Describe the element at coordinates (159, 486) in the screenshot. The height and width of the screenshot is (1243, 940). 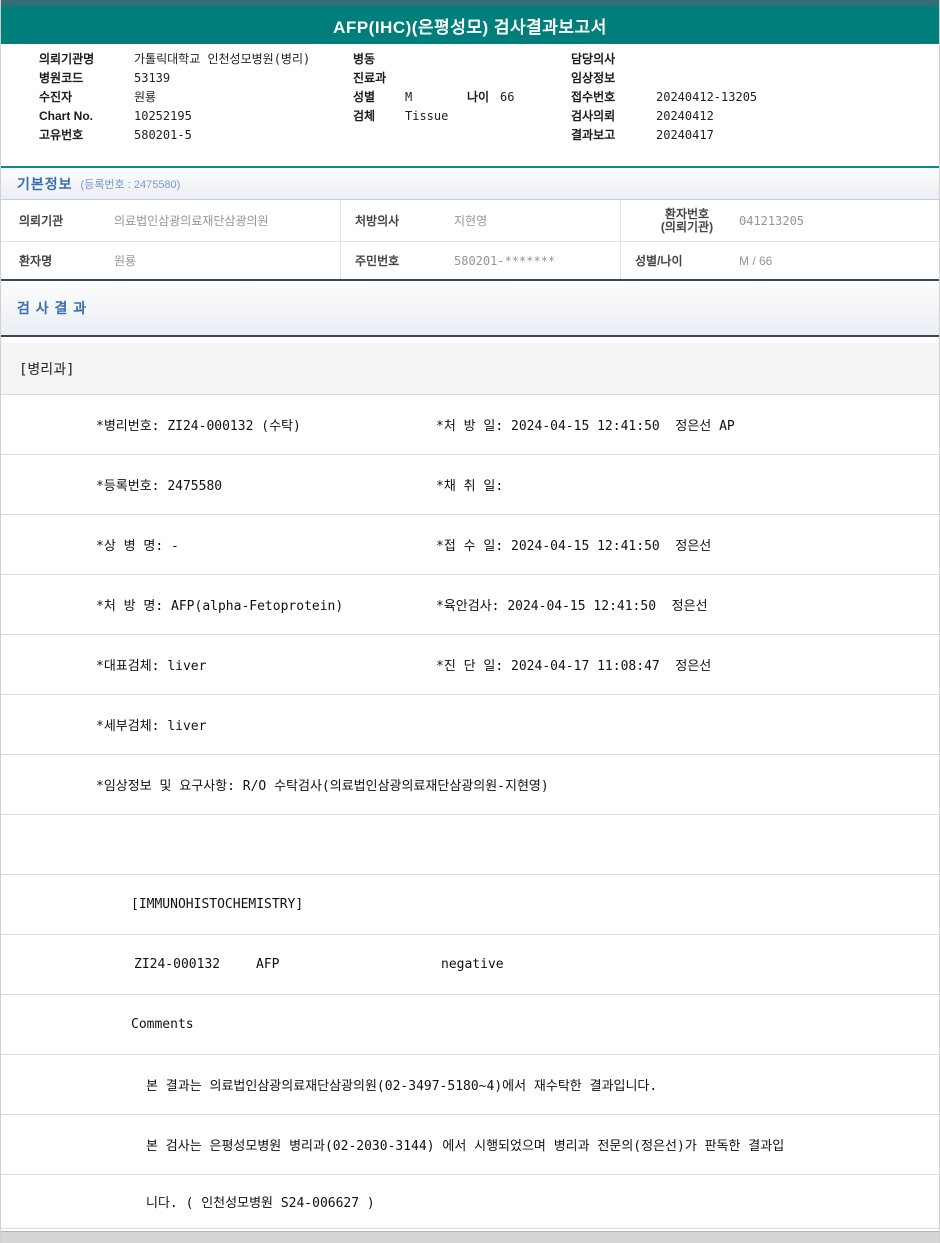
I see `registration-no-text: *등록번호: 2475580` at that location.